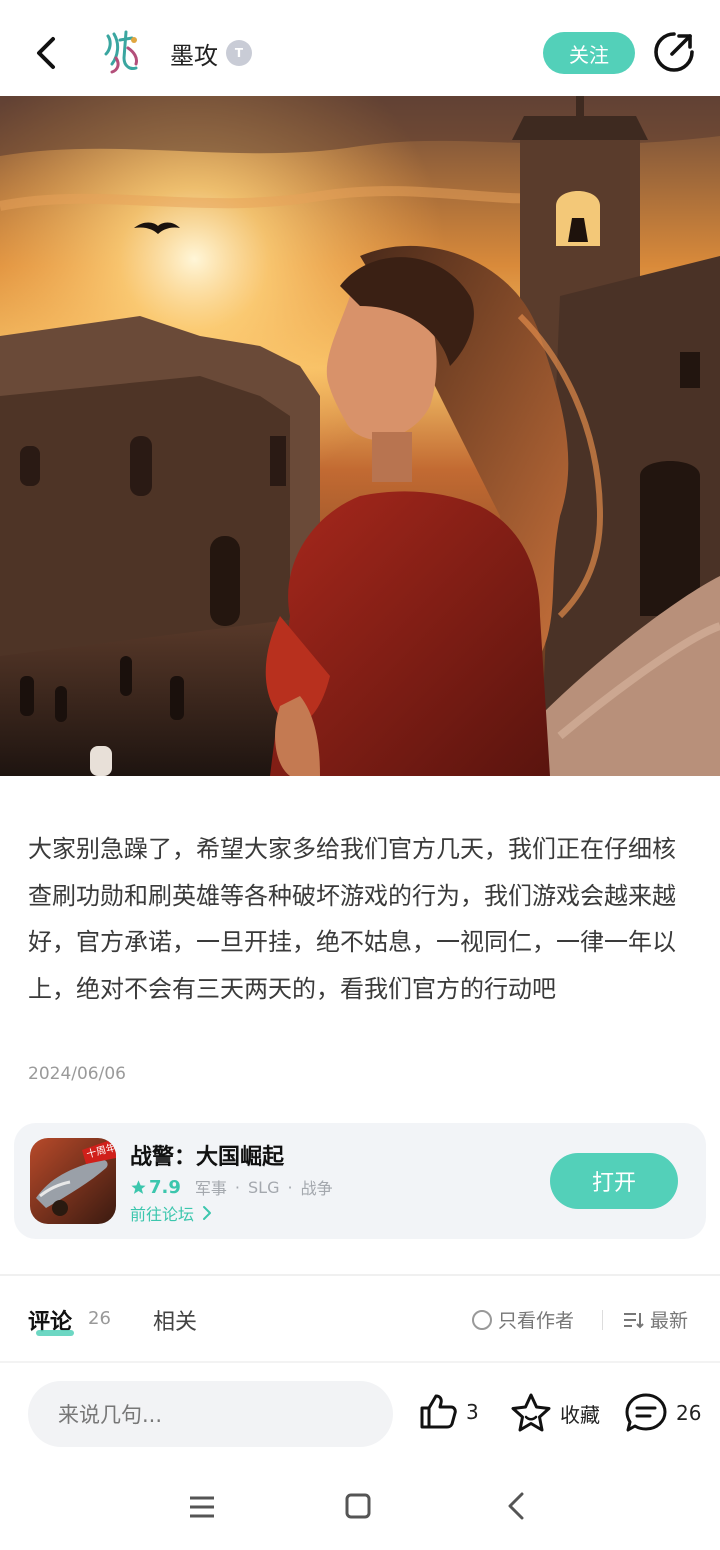 Image resolution: width=720 pixels, height=1550 pixels. I want to click on home-button, so click(358, 1506).